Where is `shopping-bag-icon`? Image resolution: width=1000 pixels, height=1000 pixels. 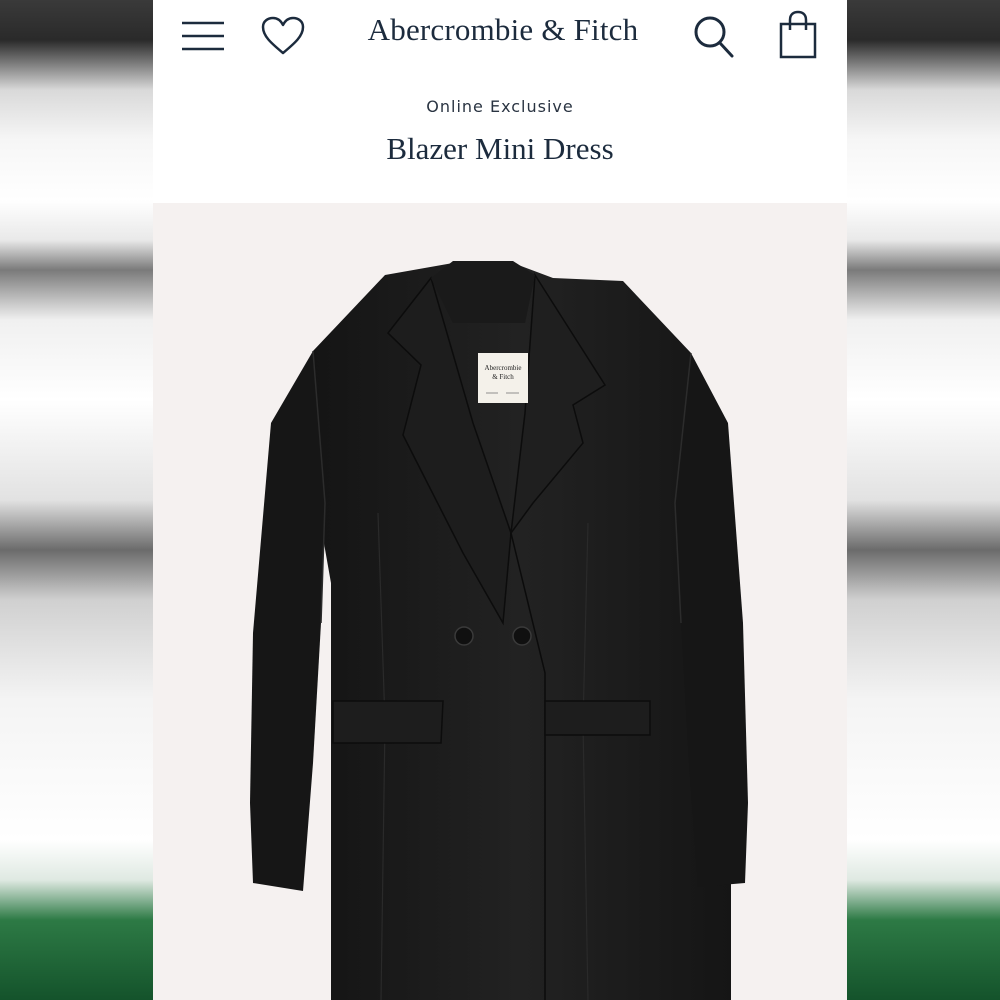 shopping-bag-icon is located at coordinates (798, 34).